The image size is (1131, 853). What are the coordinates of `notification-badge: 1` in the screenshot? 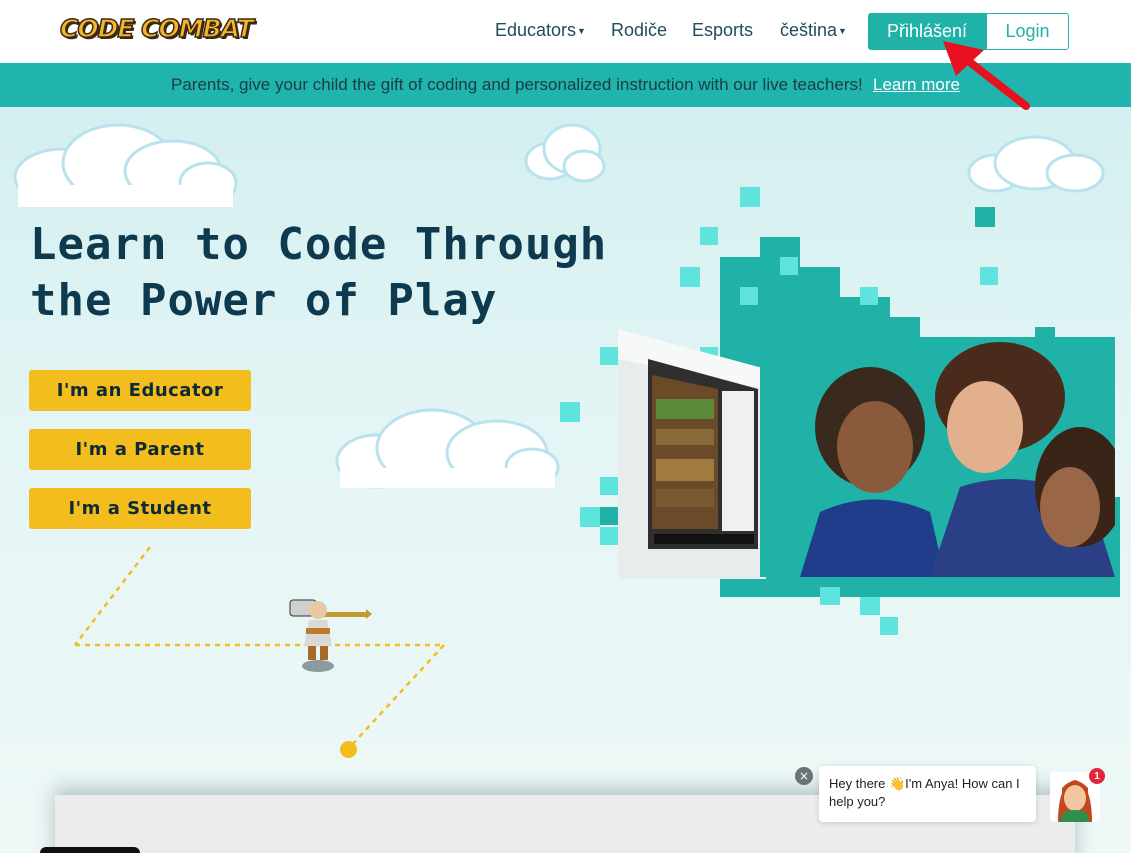 It's located at (1097, 776).